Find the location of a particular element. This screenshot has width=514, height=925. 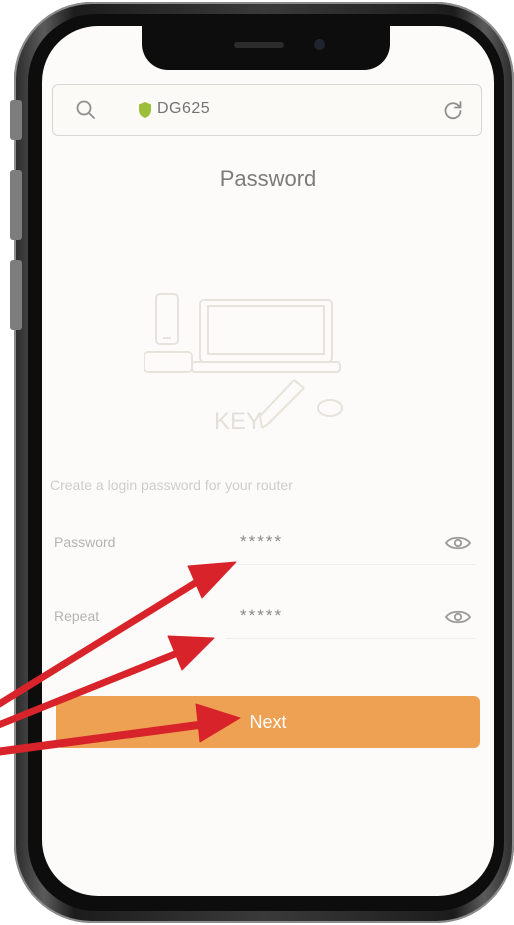

notch is located at coordinates (266, 48).